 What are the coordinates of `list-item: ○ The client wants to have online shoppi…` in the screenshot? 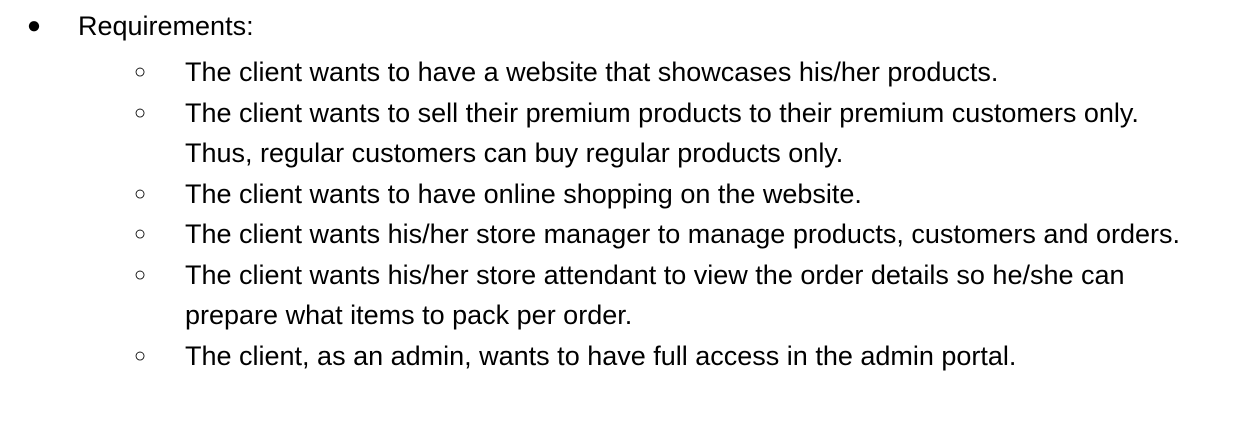 It's located at (602, 194).